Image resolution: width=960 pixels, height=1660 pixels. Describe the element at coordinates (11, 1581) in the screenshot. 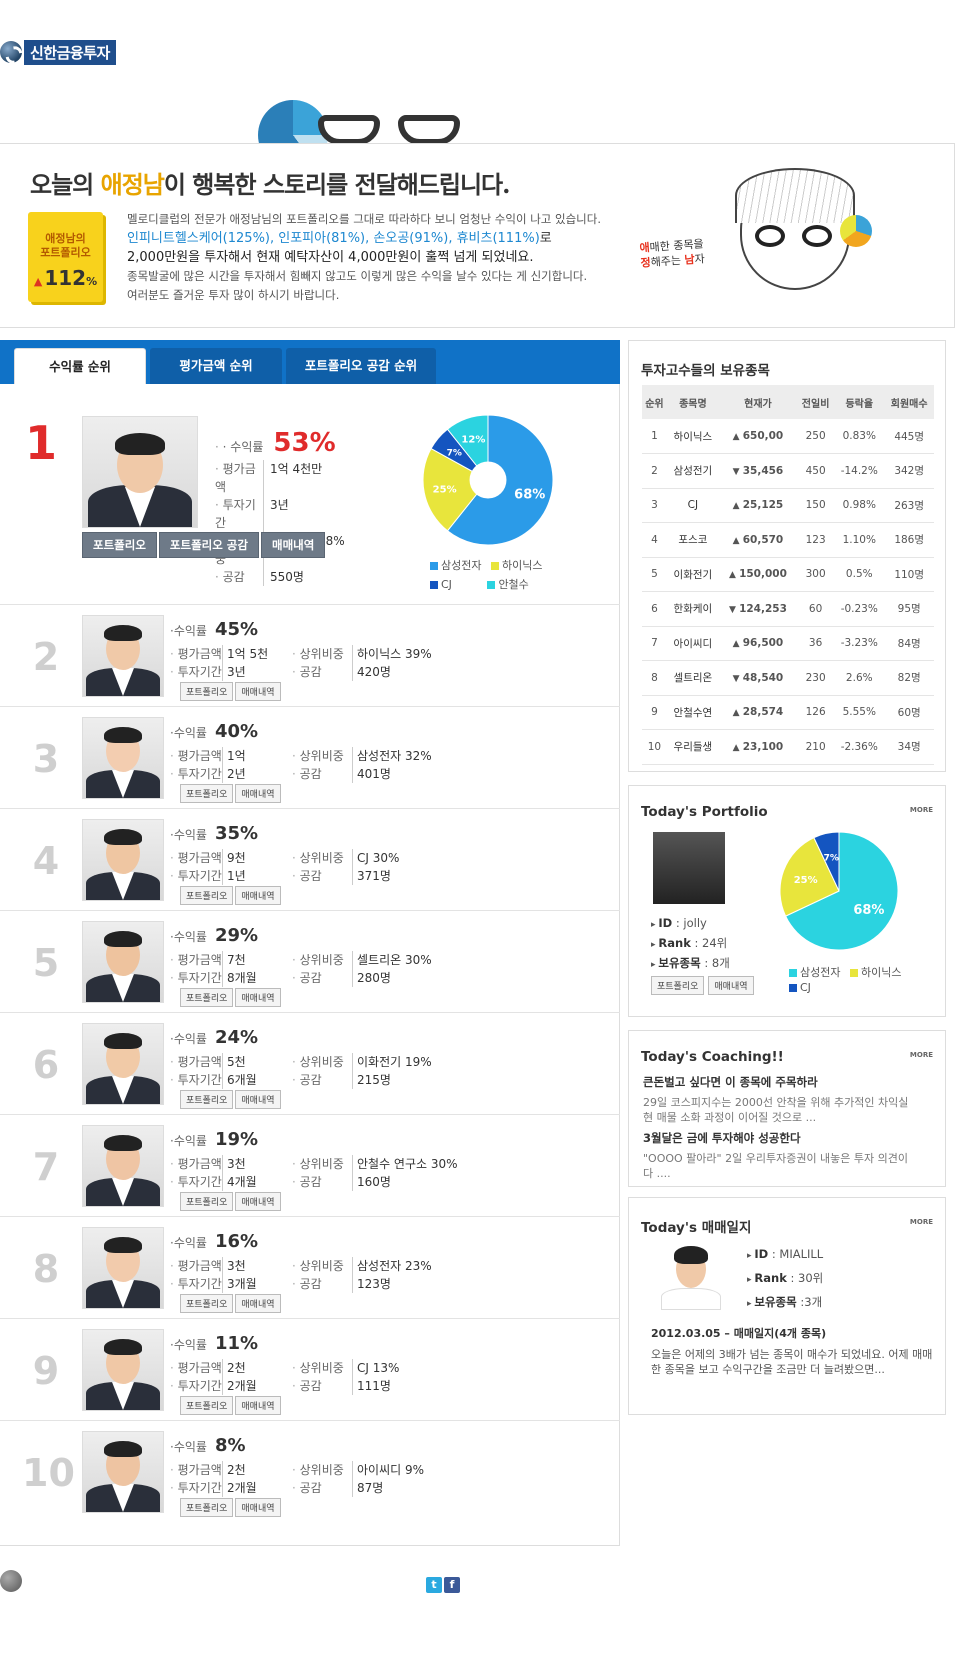

I see `footer-logo-icon` at that location.